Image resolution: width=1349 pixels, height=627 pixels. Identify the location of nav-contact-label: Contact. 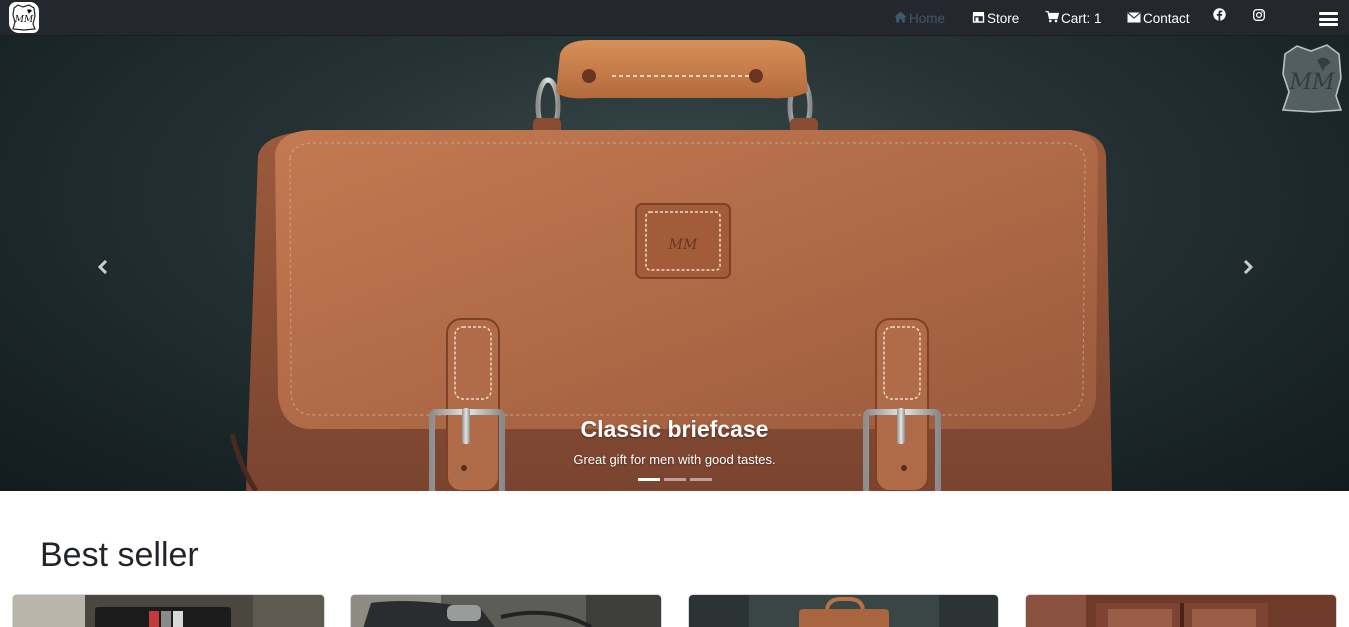
(1166, 18).